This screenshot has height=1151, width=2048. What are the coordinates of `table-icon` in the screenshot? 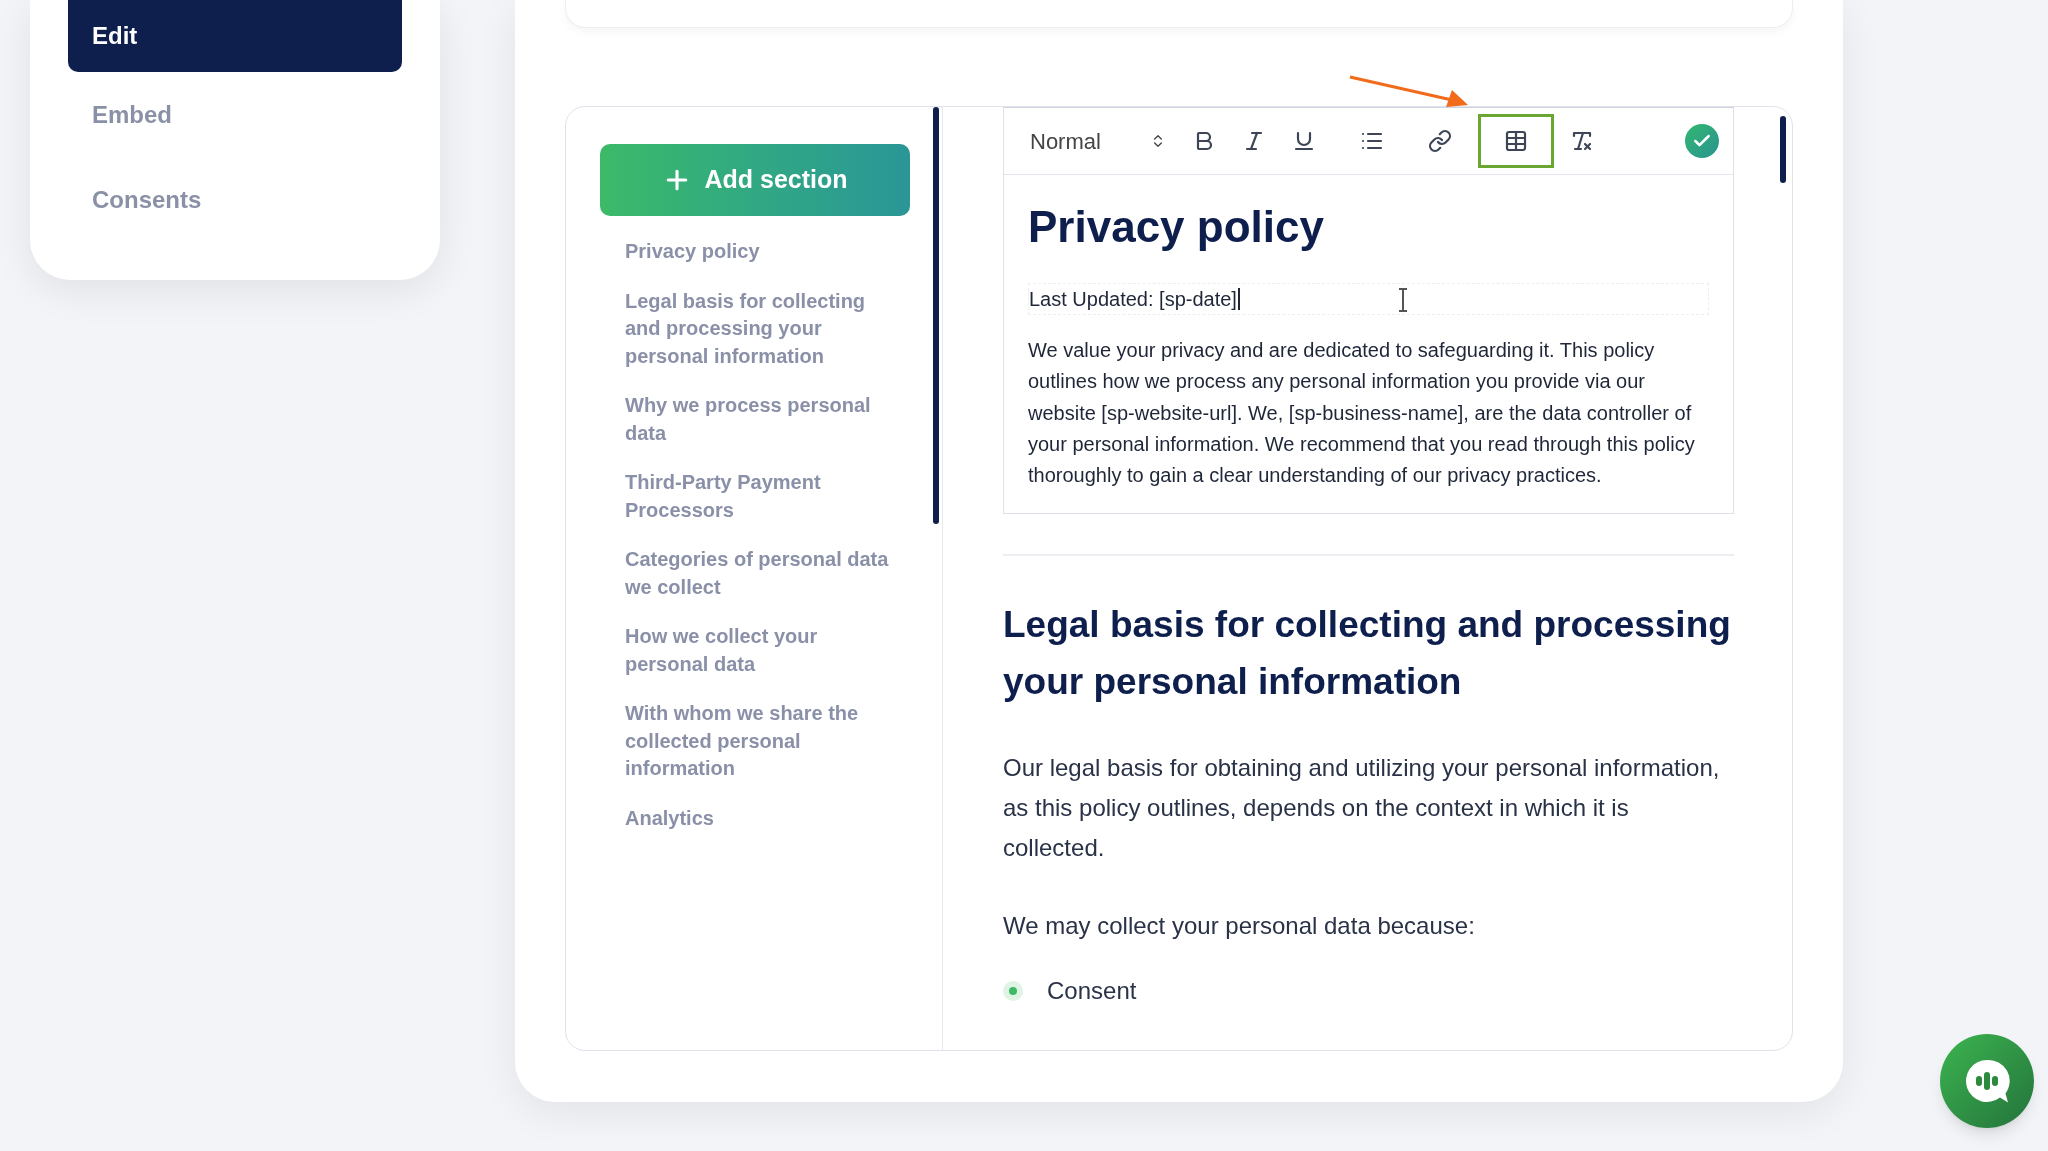 It's located at (1516, 141).